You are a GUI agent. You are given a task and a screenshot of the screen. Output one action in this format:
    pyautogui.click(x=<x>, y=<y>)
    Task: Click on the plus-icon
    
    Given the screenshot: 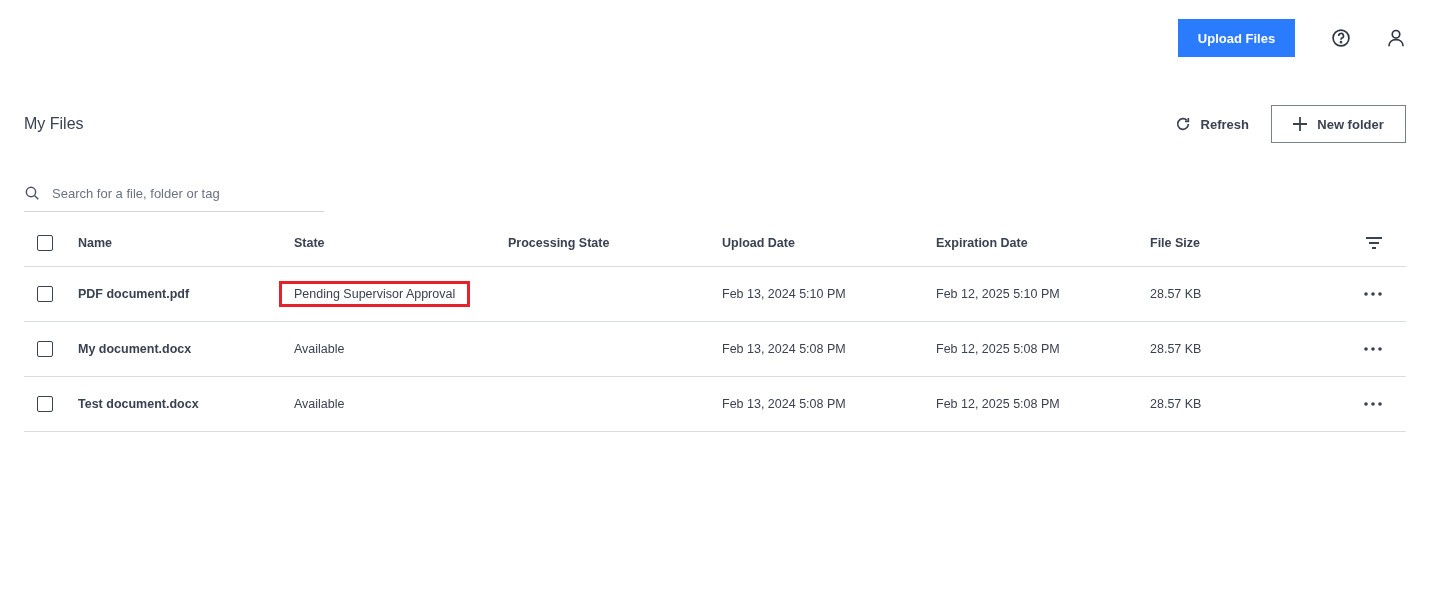 What is the action you would take?
    pyautogui.click(x=1300, y=124)
    